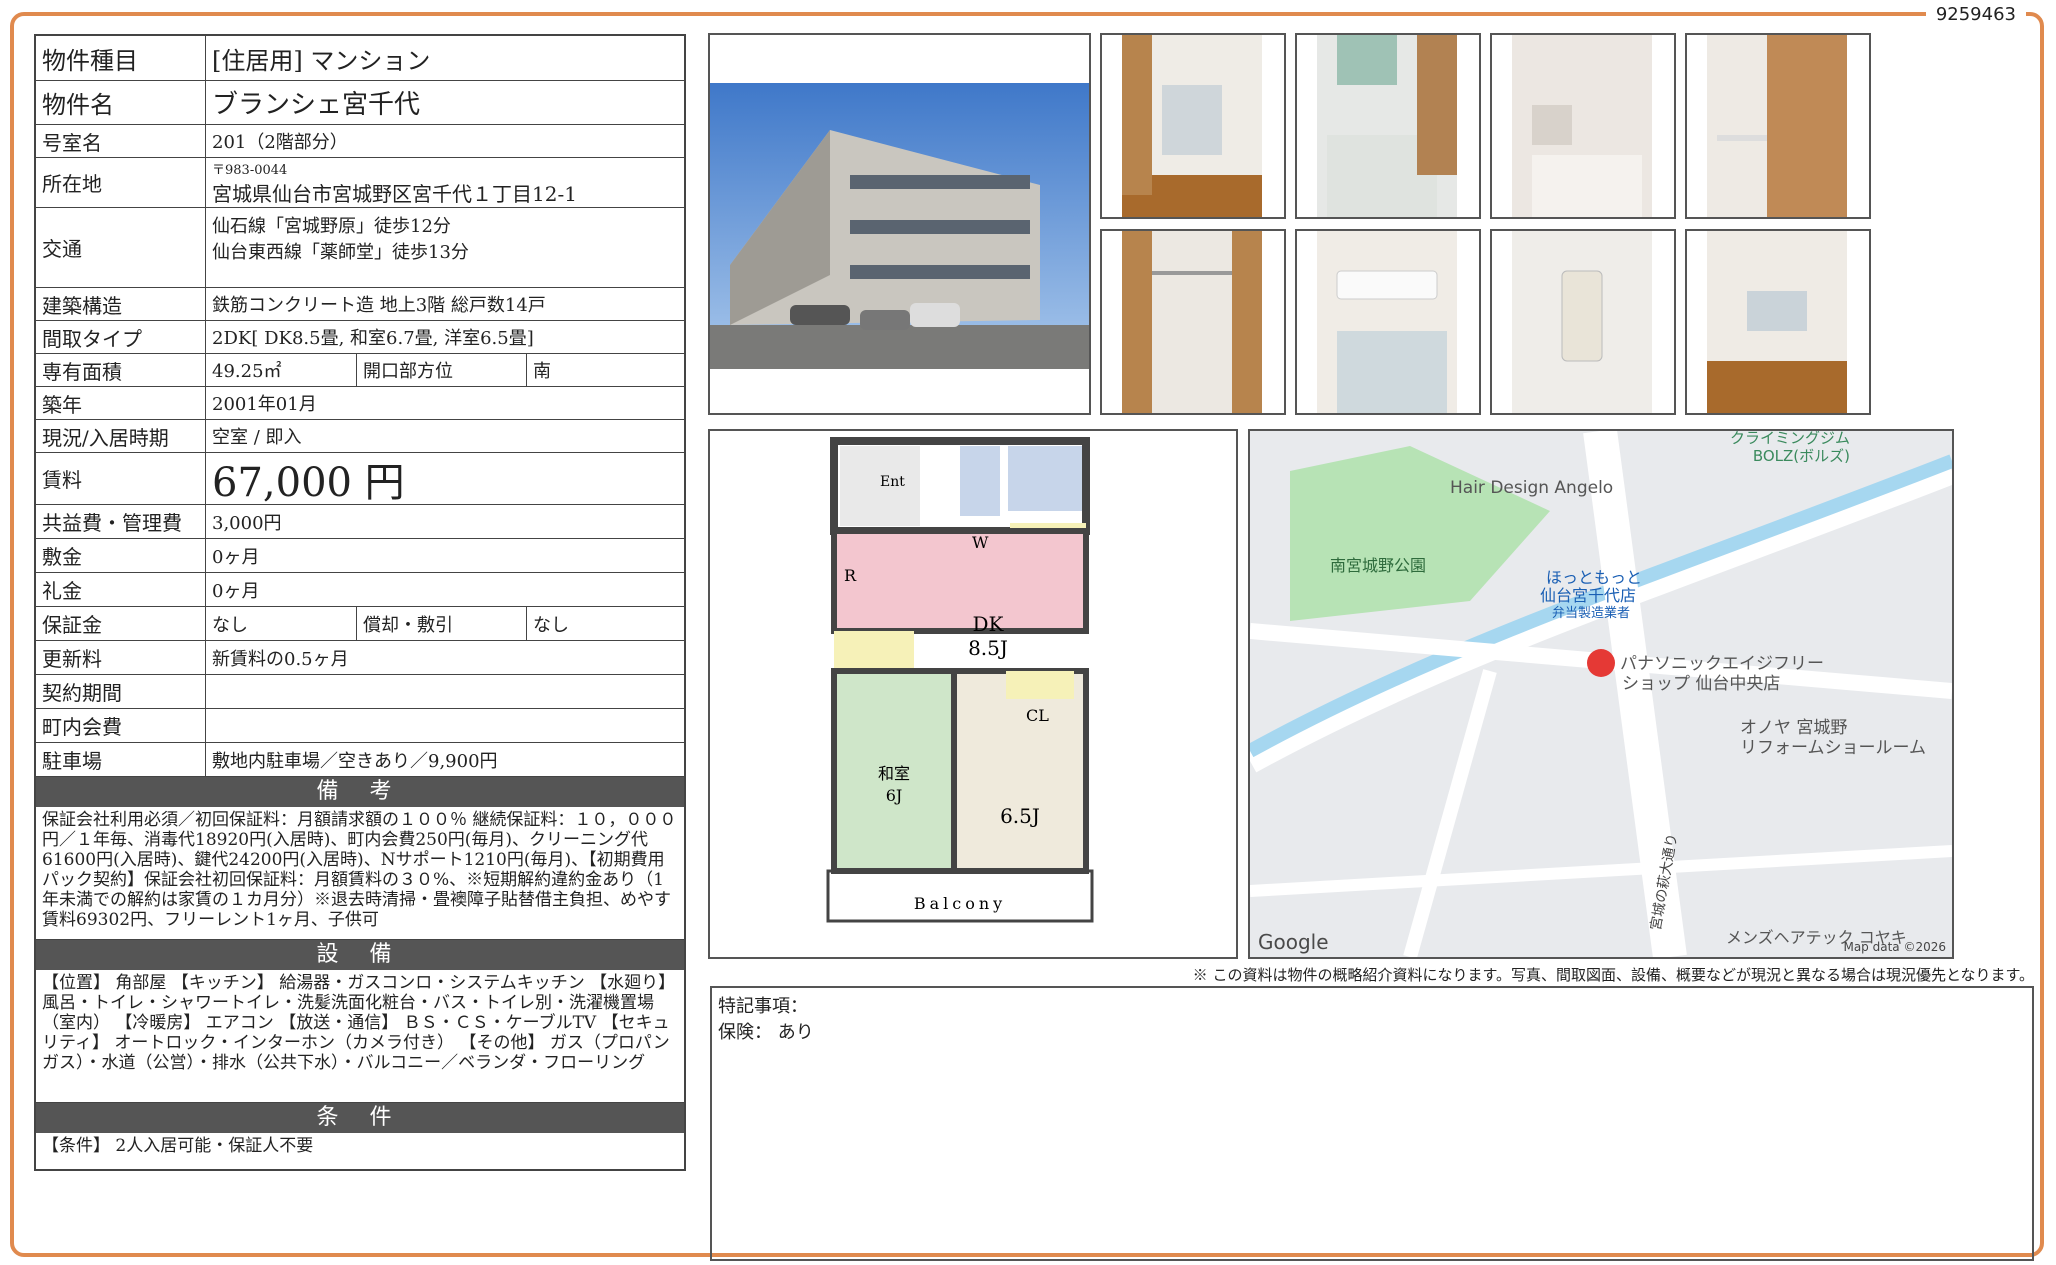  I want to click on row-name: 物件名 ブランシェ宮千代, so click(360, 103).